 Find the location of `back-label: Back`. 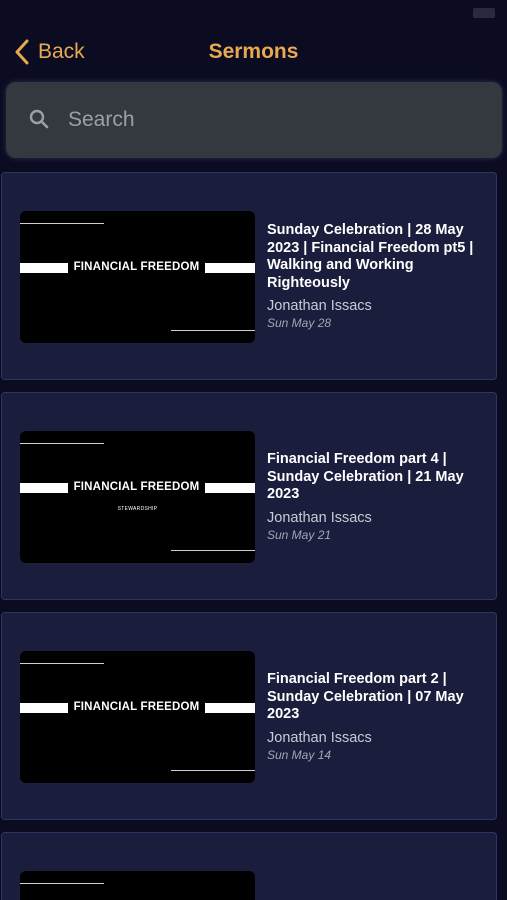

back-label: Back is located at coordinates (61, 51).